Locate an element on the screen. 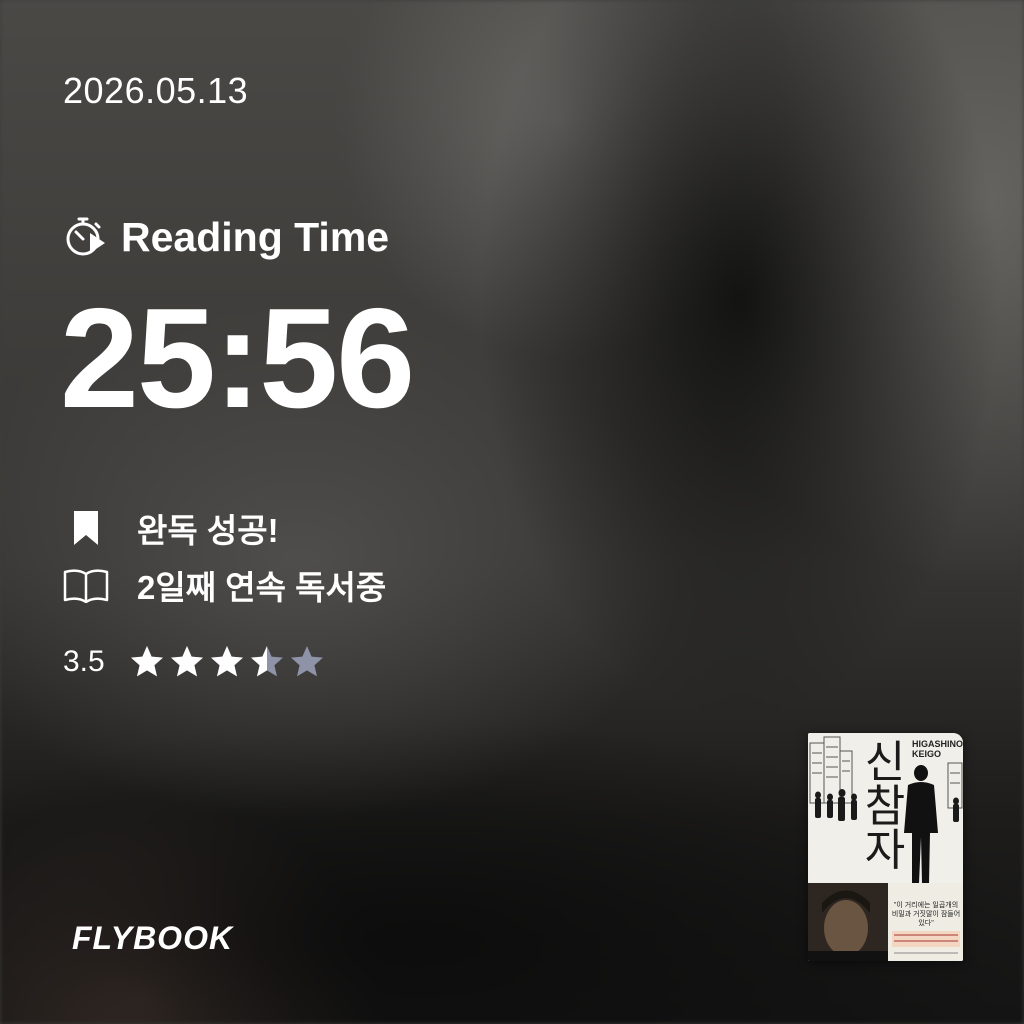 This screenshot has height=1024, width=1024. completion-text: 완독 성공! is located at coordinates (208, 530).